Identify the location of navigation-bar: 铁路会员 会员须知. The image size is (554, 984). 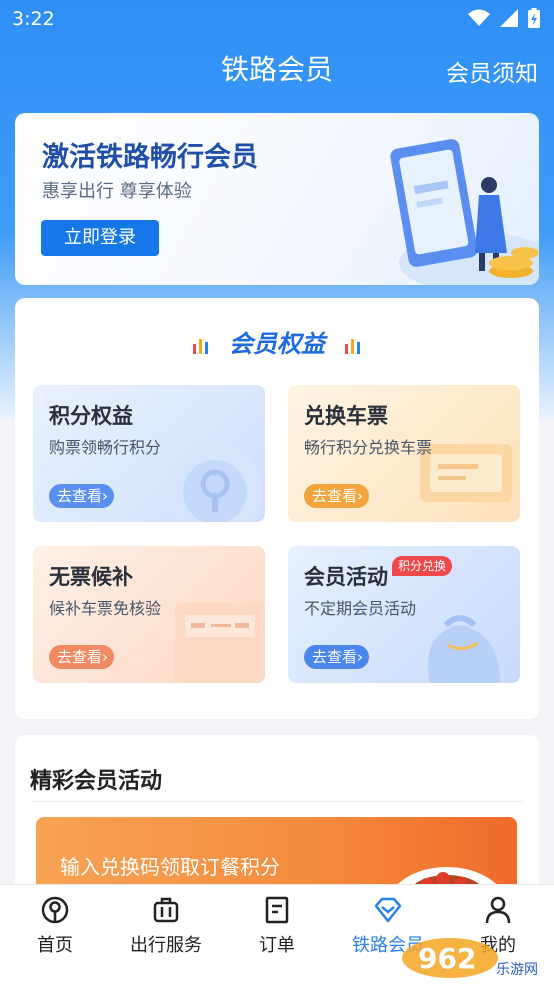
(277, 68).